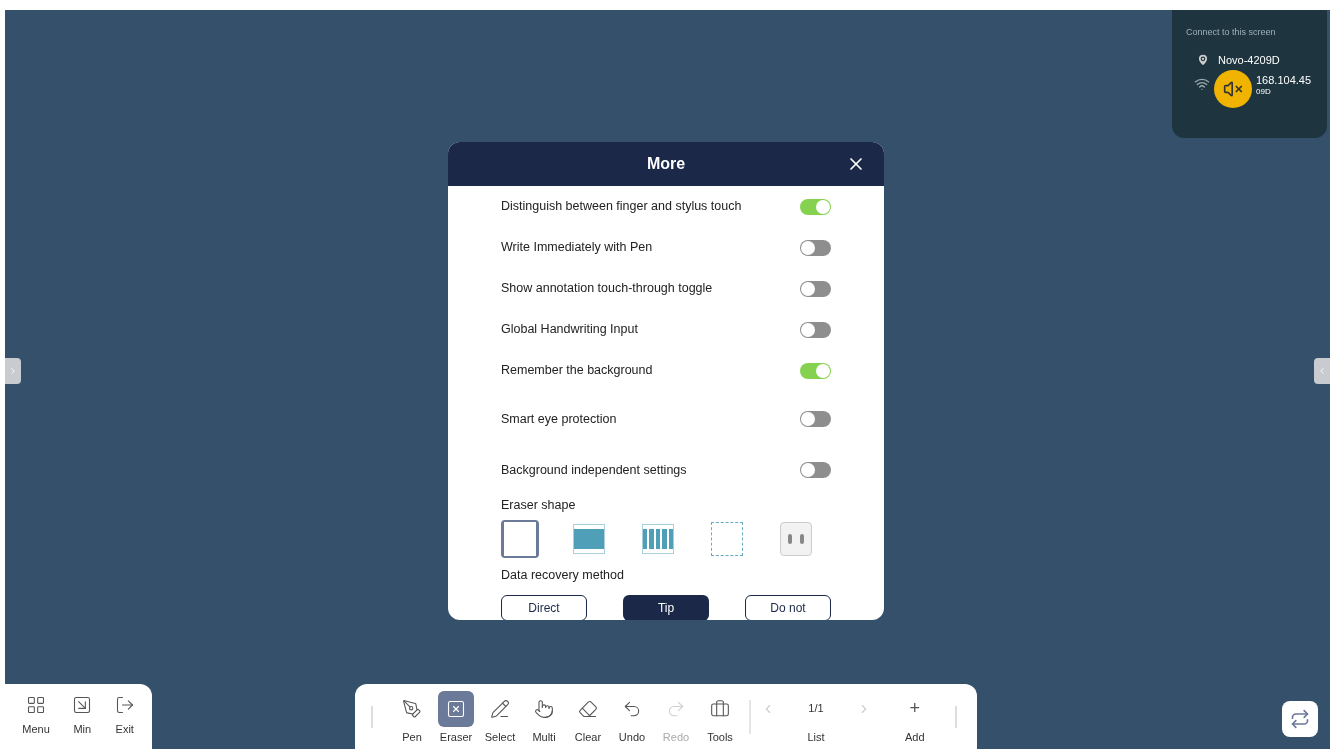 Image resolution: width=1330 pixels, height=749 pixels. What do you see at coordinates (607, 289) in the screenshot?
I see `setting-label: Show annotation touch-through toggle` at bounding box center [607, 289].